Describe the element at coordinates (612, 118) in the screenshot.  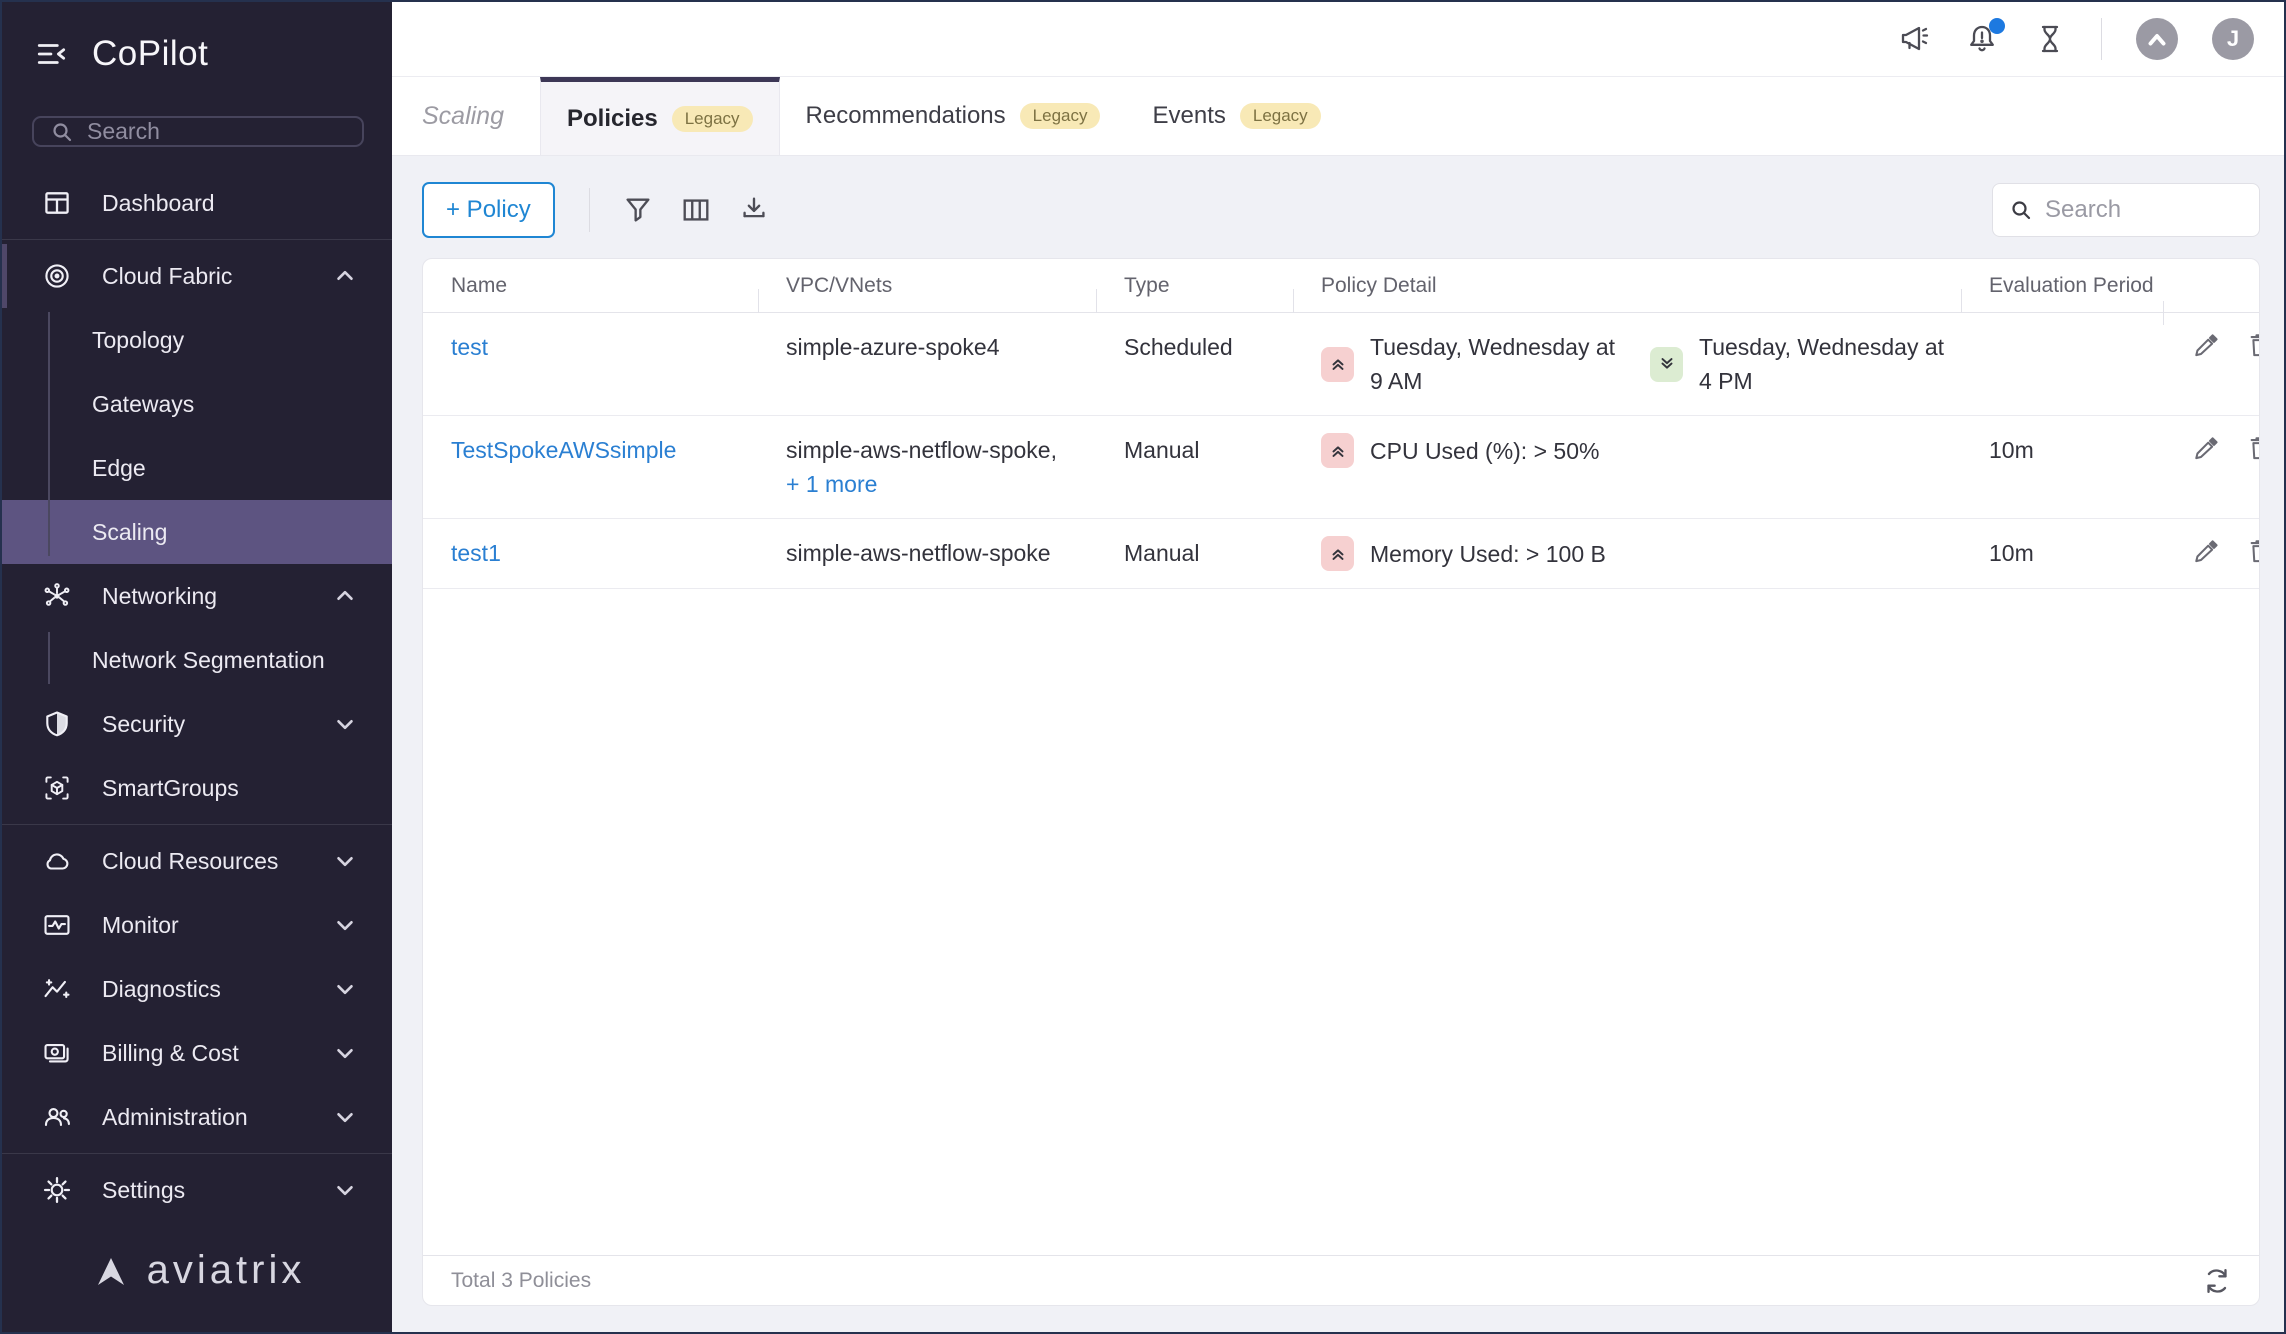
I see `tab-label: Policies` at that location.